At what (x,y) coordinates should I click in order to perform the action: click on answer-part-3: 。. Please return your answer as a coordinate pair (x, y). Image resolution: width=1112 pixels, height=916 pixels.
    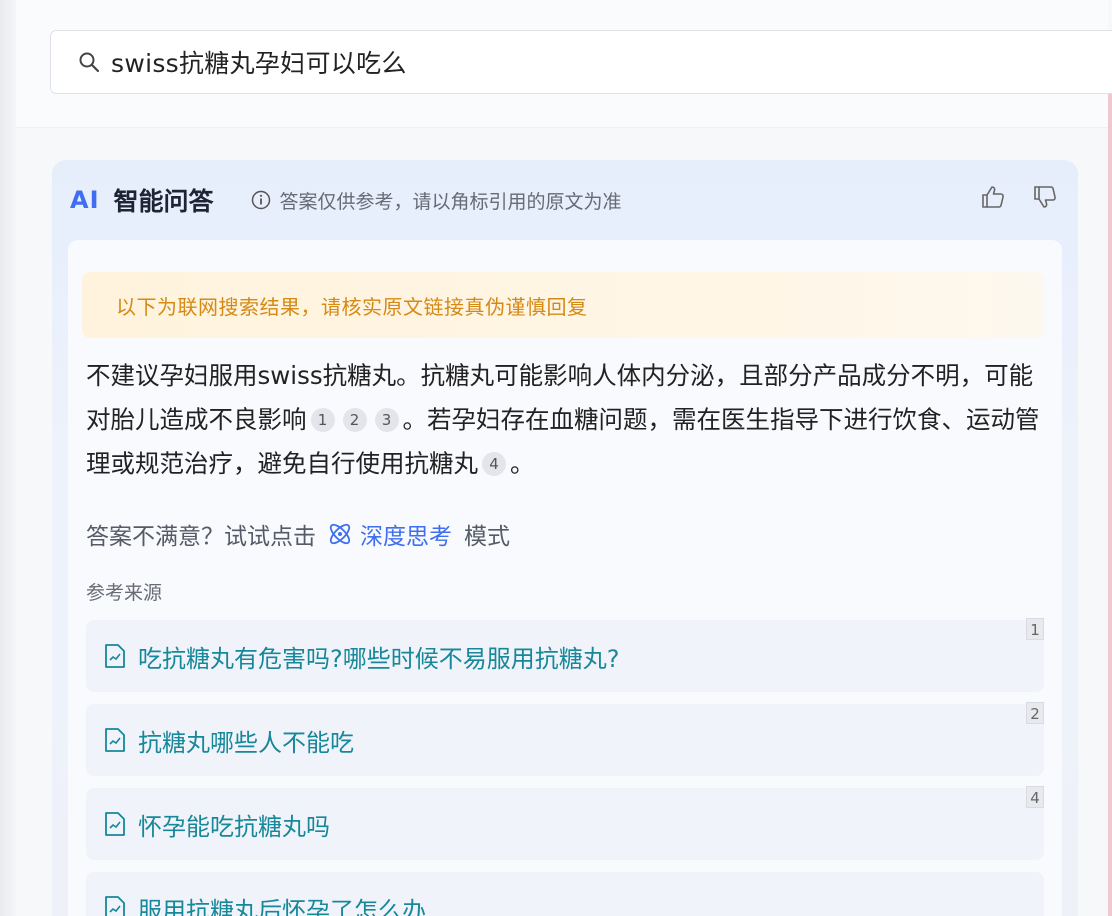
    Looking at the image, I should click on (522, 463).